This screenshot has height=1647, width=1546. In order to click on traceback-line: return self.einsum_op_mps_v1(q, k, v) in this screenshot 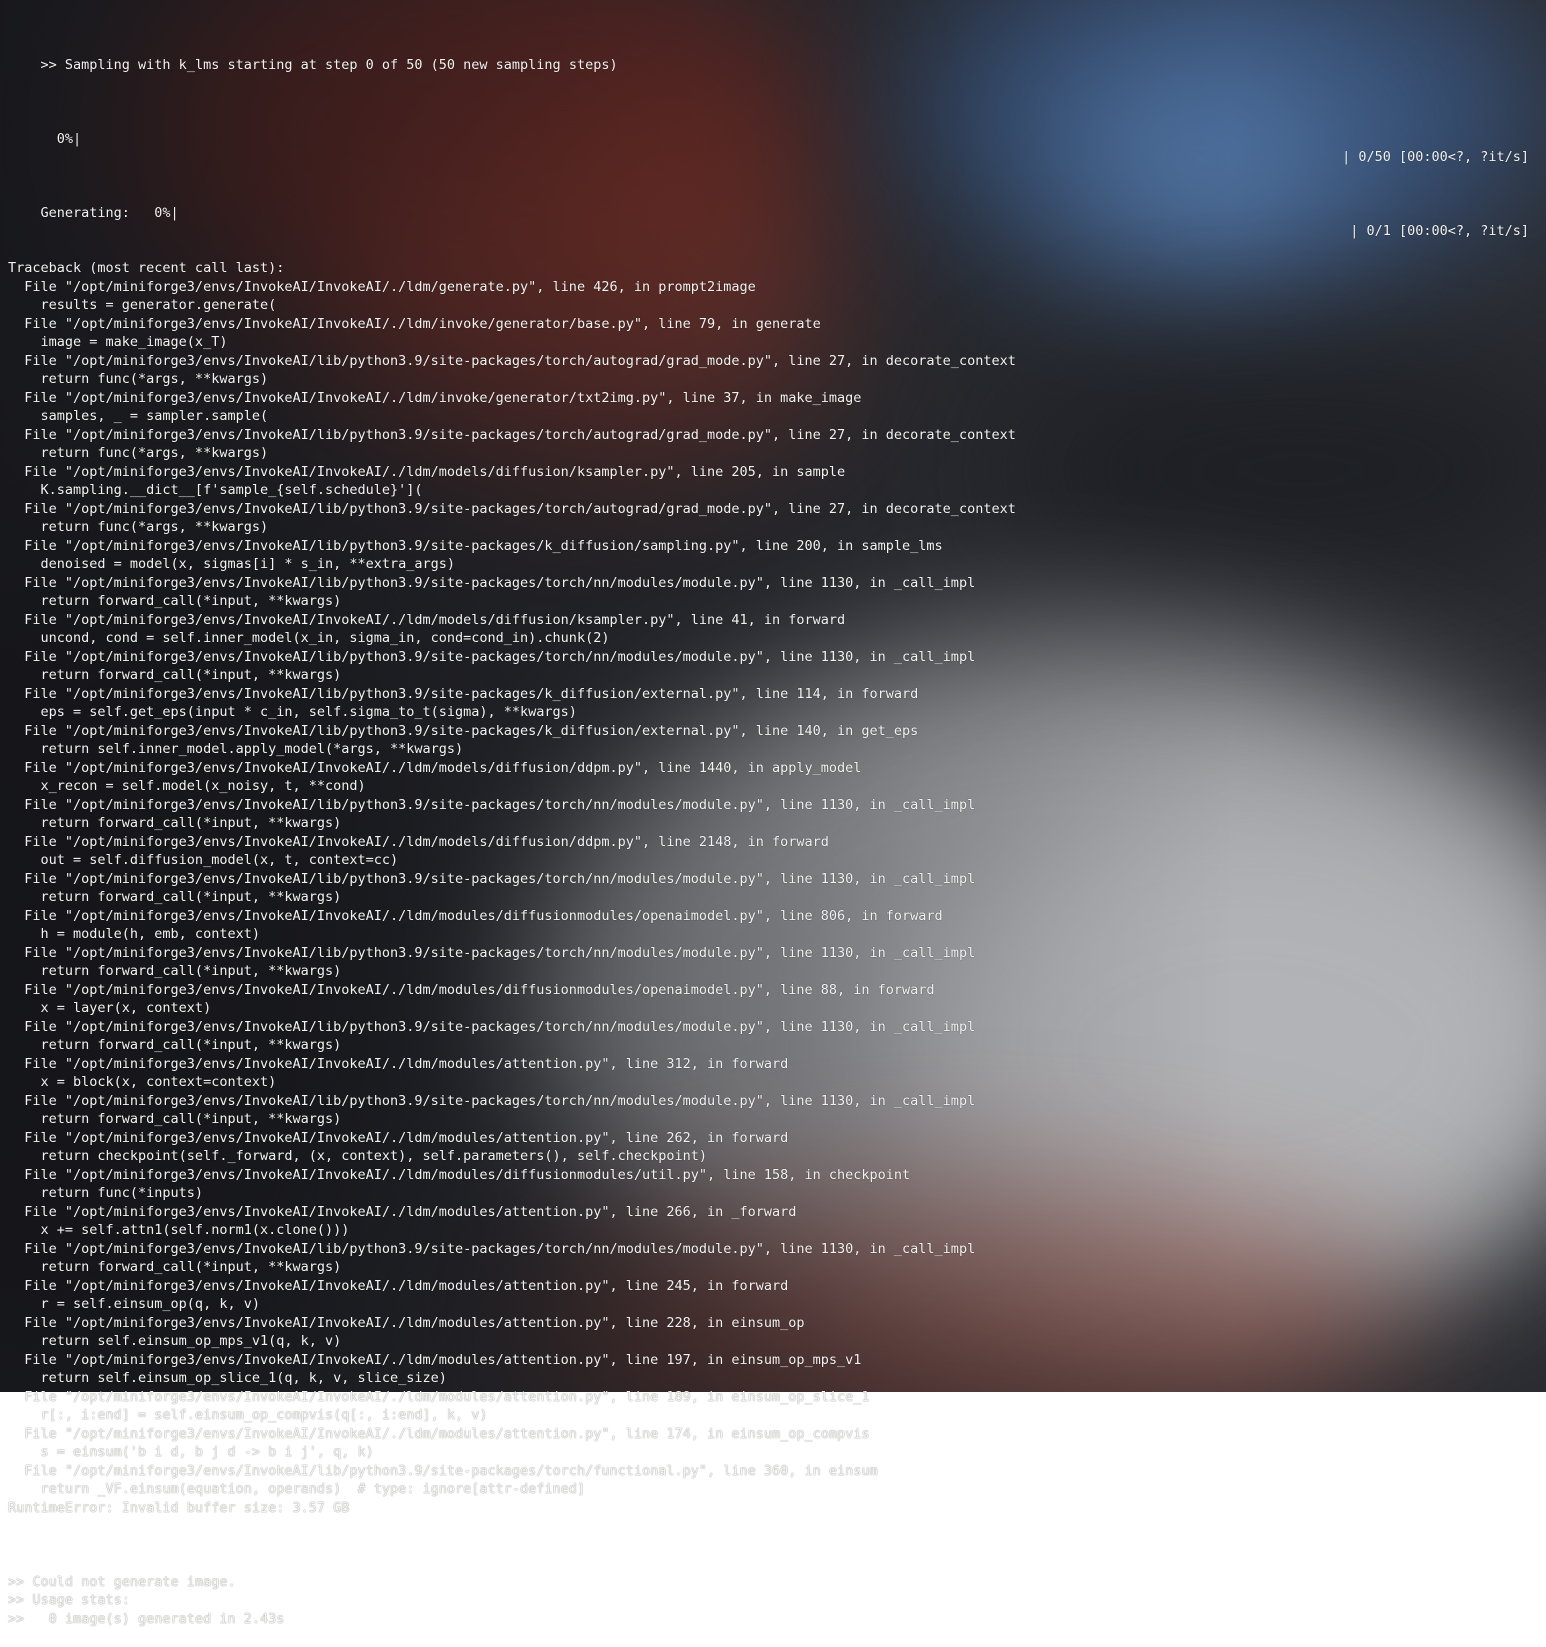, I will do `click(175, 1341)`.